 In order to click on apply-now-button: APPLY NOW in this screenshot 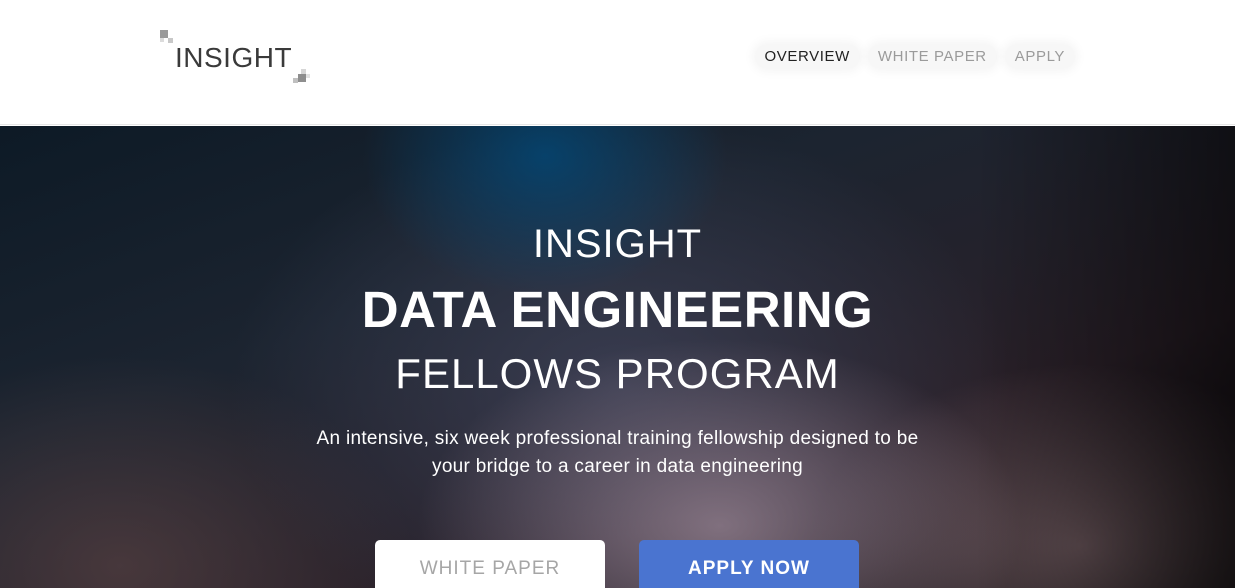, I will do `click(749, 564)`.